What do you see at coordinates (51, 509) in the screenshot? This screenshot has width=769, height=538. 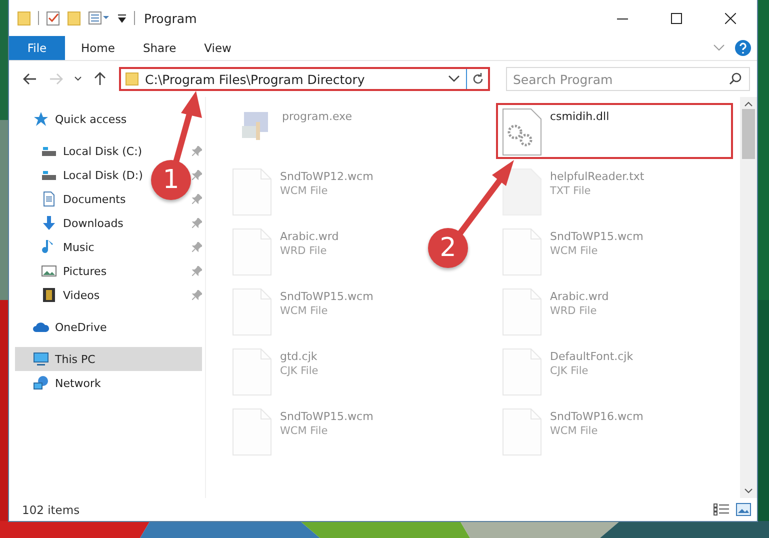 I see `item-count: 102 items` at bounding box center [51, 509].